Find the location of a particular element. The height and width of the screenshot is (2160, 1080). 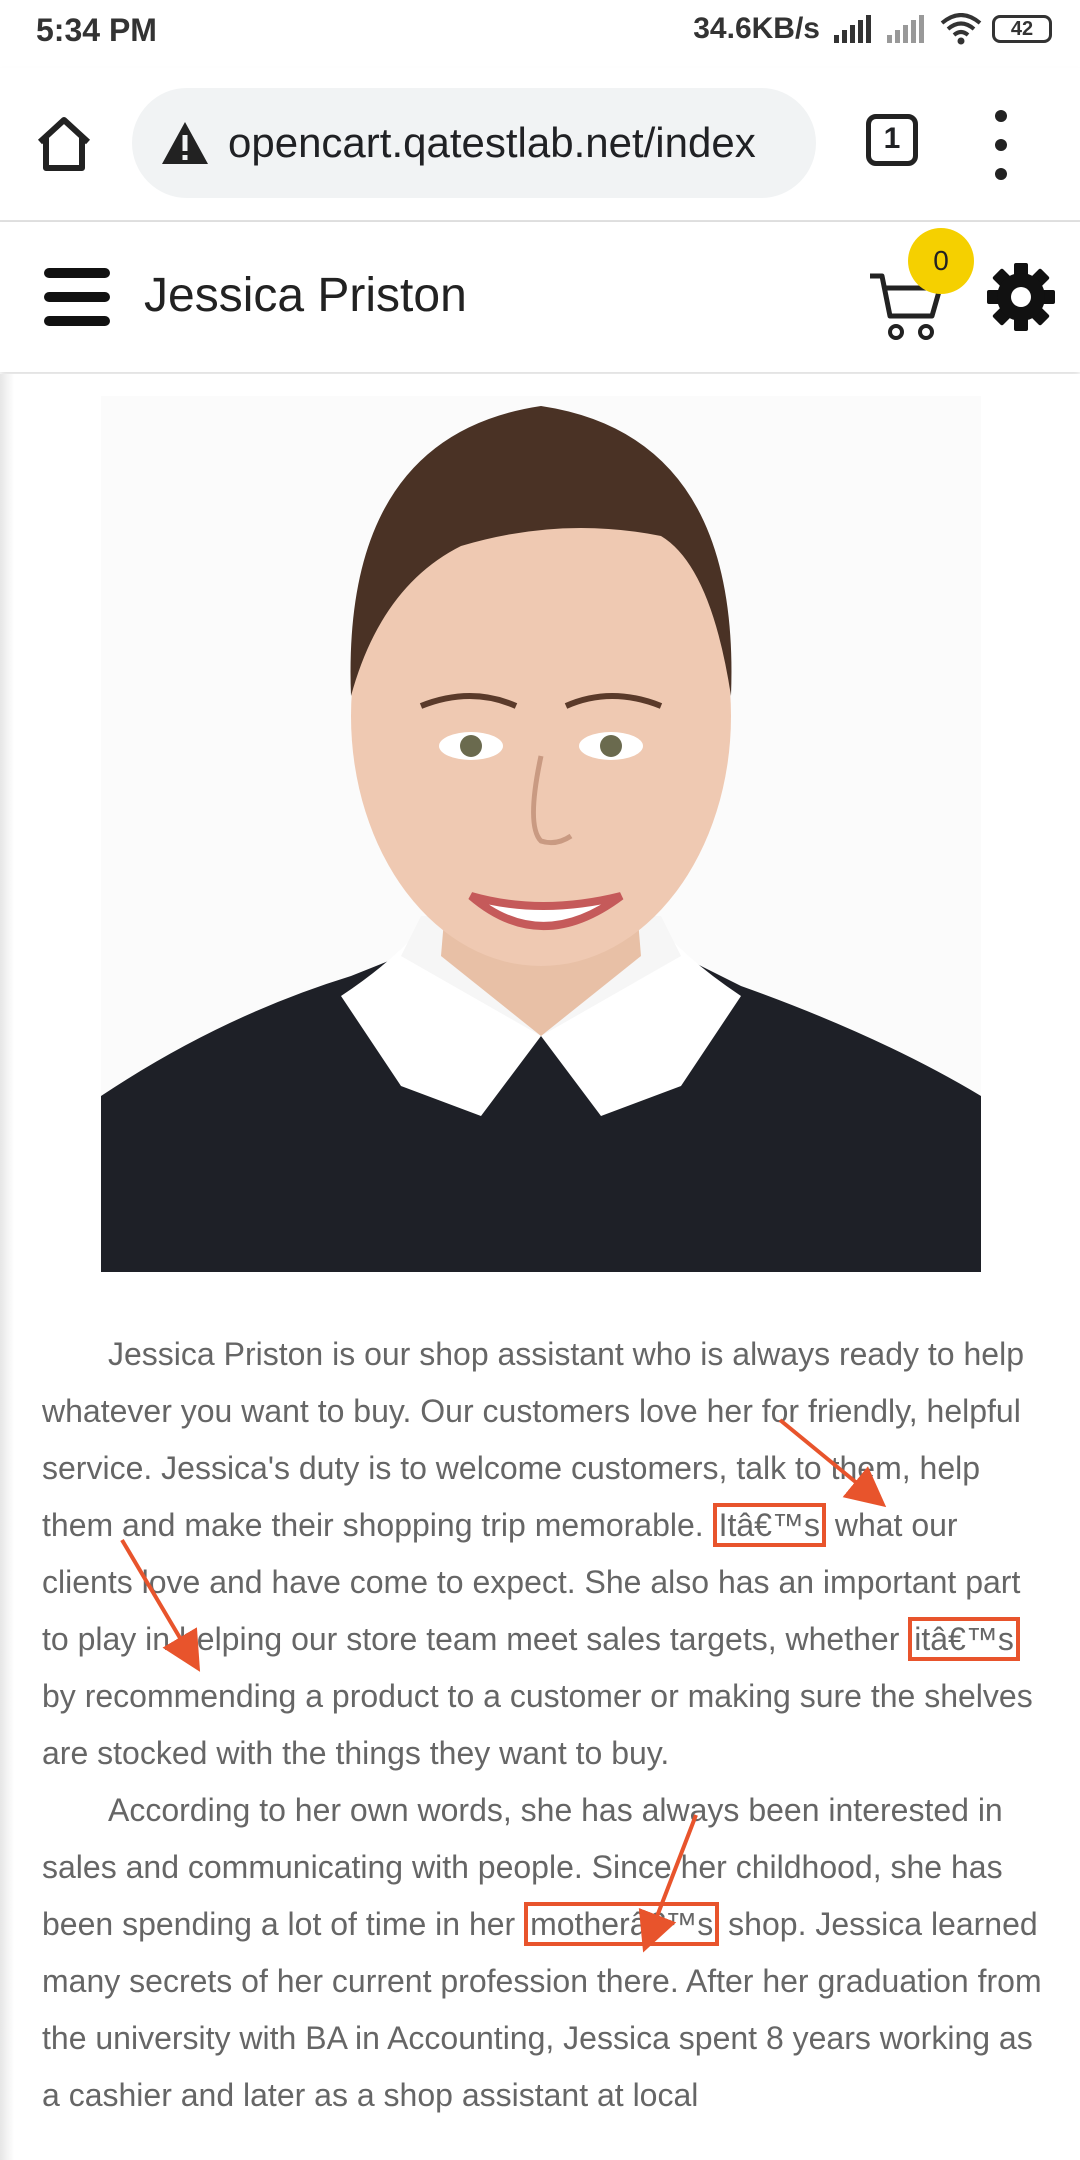

status-indicators: 34.6KB/s 42 is located at coordinates (872, 29).